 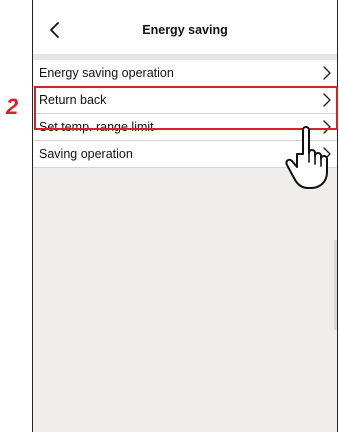 I want to click on header-bar: Energy saving, so click(x=185, y=27).